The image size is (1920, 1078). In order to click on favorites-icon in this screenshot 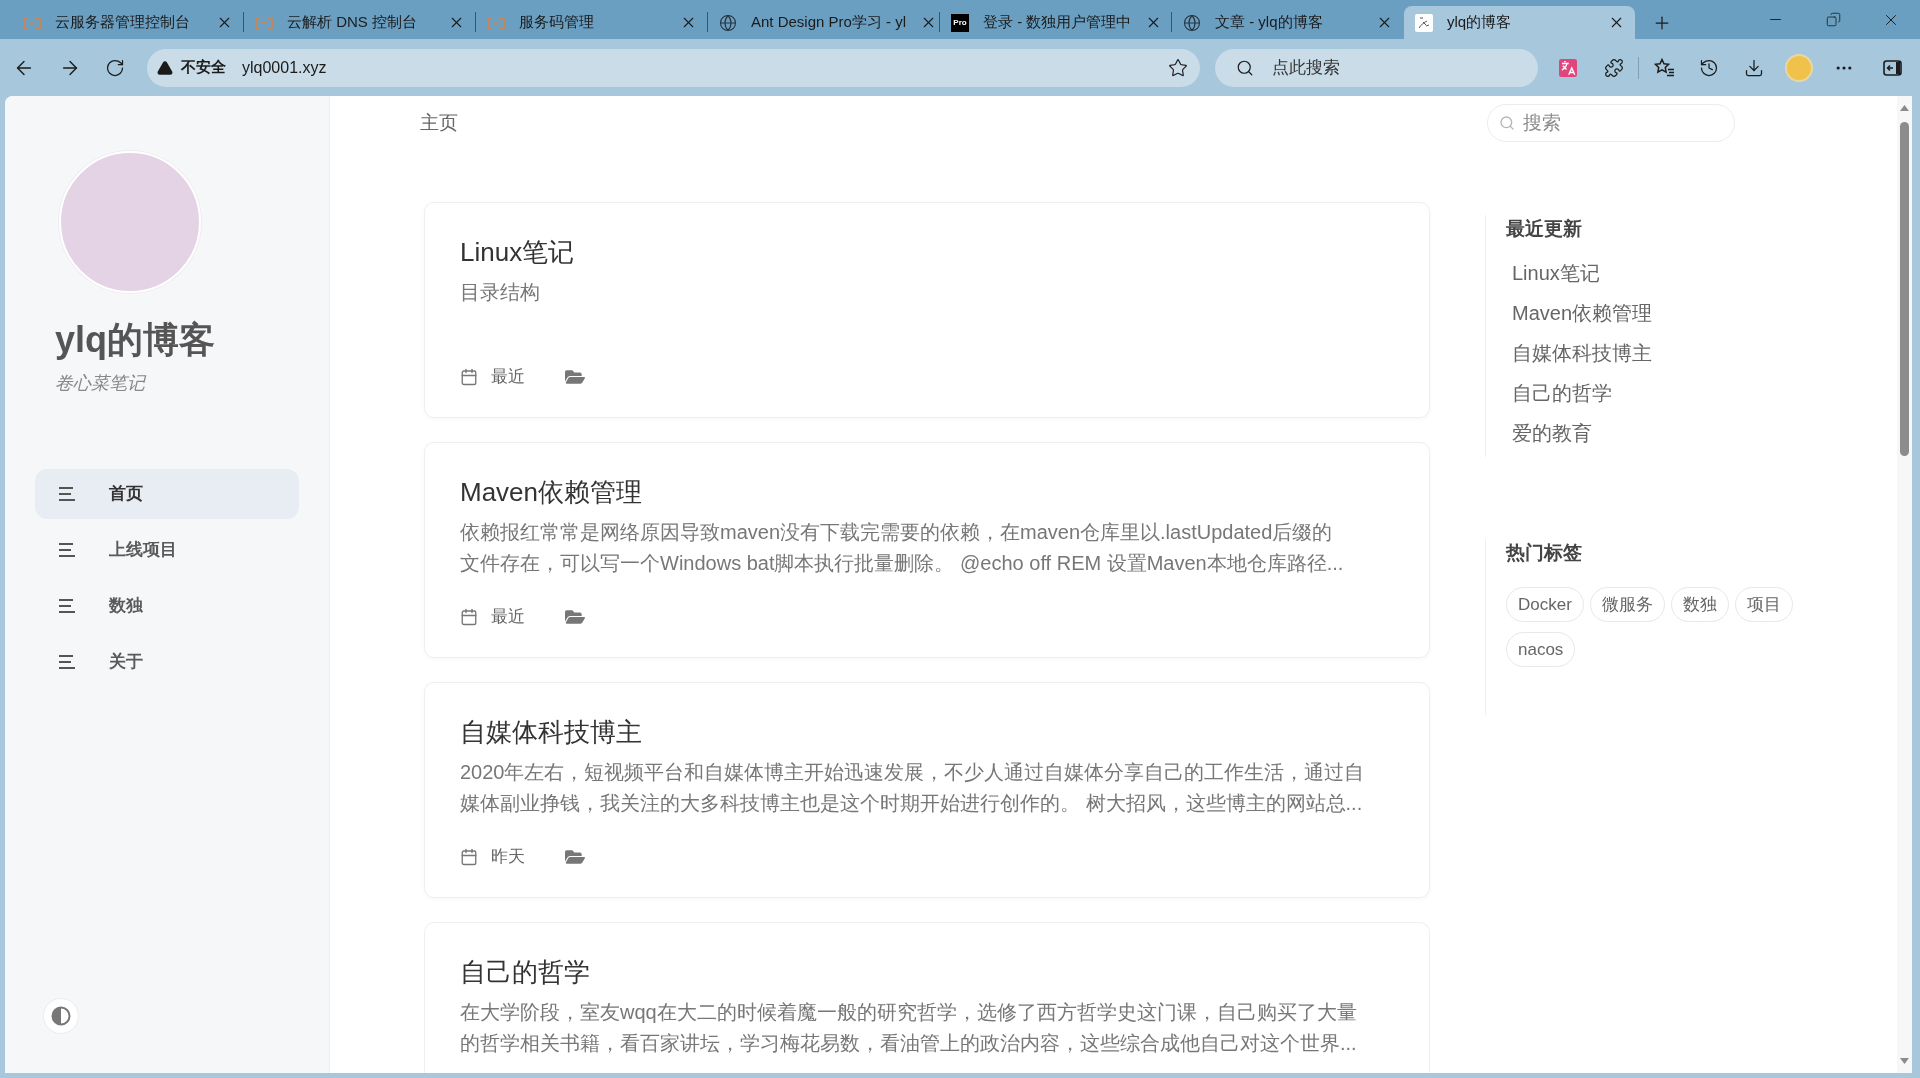, I will do `click(1664, 67)`.